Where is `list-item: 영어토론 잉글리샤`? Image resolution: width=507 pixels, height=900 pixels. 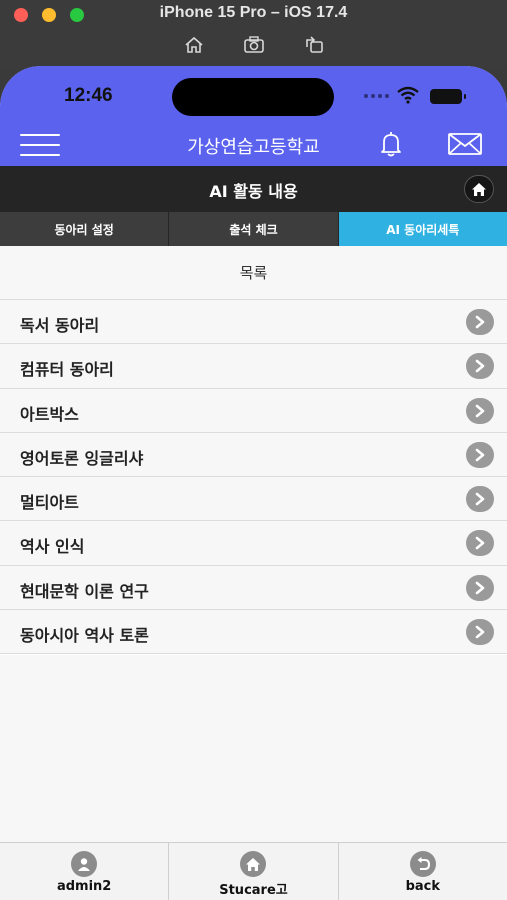
list-item: 영어토론 잉글리샤 is located at coordinates (253, 455).